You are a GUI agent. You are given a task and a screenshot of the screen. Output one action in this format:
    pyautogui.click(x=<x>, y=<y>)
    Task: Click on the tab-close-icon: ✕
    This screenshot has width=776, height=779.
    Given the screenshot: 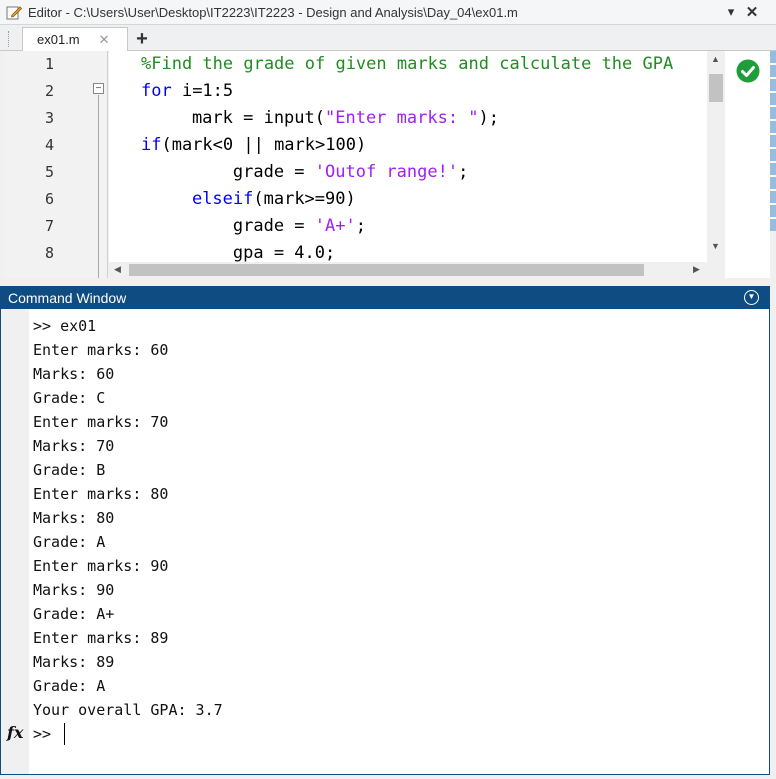 What is the action you would take?
    pyautogui.click(x=104, y=40)
    